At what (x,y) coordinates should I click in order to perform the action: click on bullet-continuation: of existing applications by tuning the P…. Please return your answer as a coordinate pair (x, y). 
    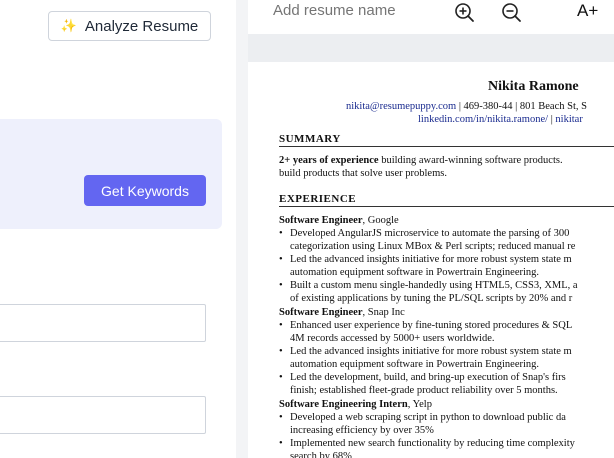
    Looking at the image, I should click on (431, 298).